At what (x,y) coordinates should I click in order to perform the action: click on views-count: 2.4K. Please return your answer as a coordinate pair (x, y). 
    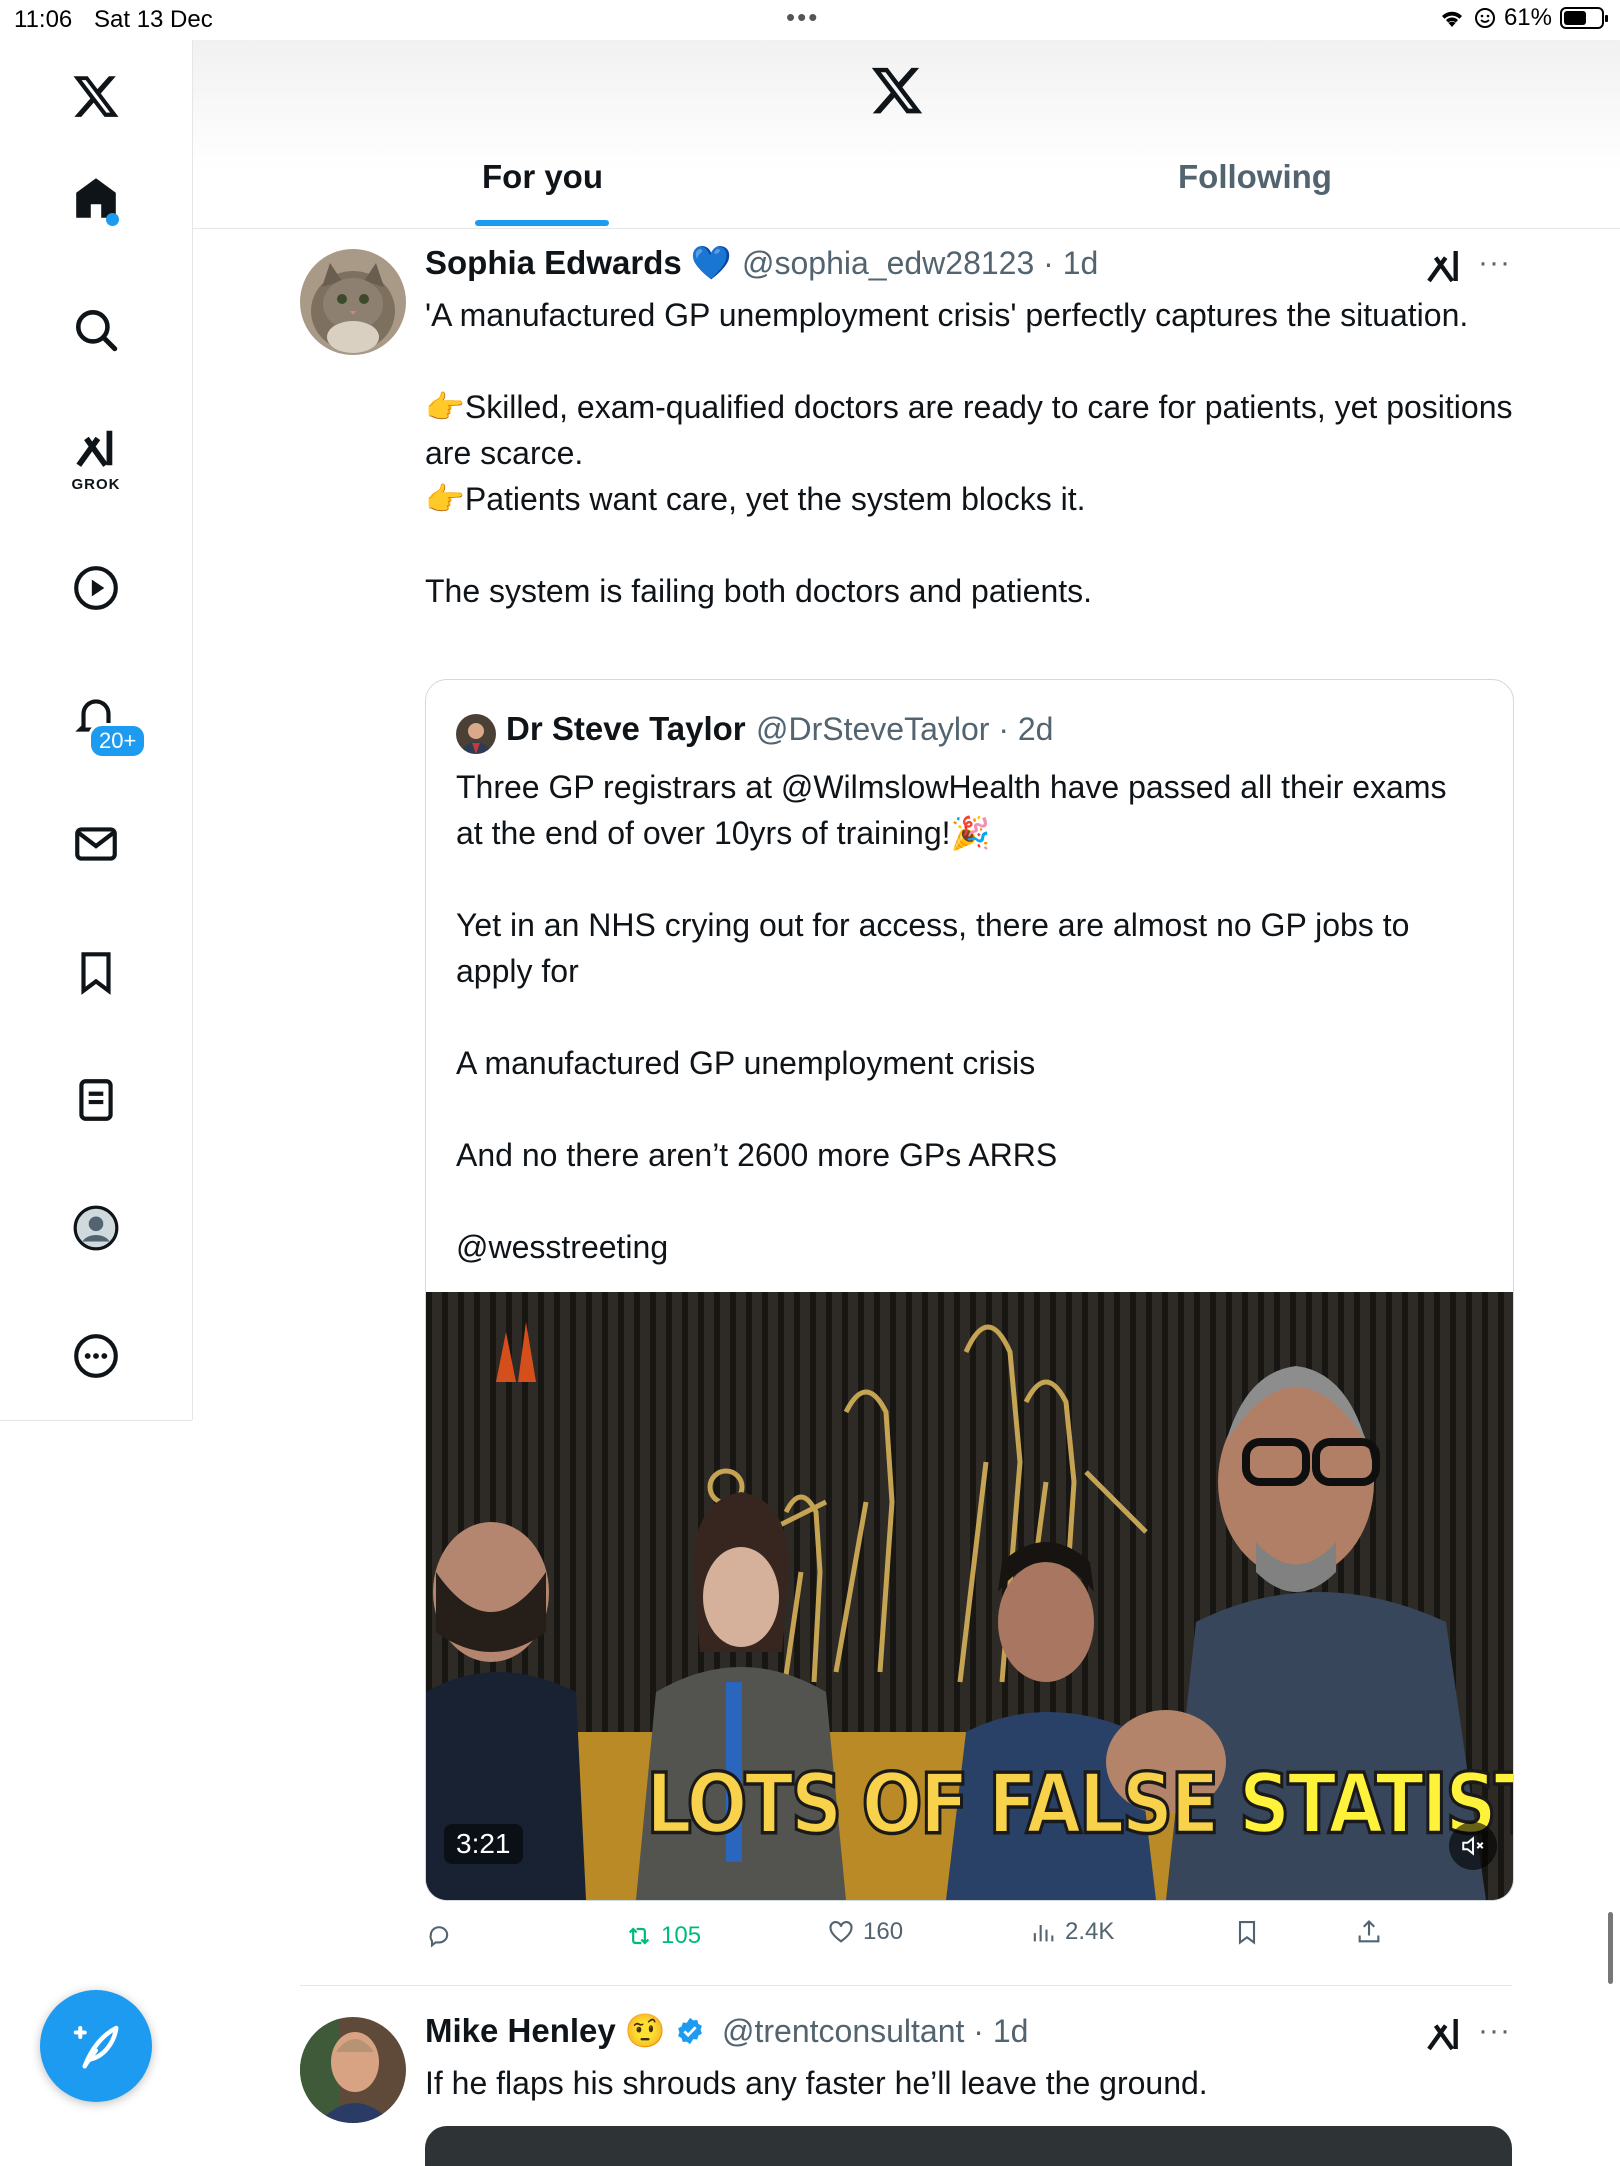
    Looking at the image, I should click on (1090, 1931).